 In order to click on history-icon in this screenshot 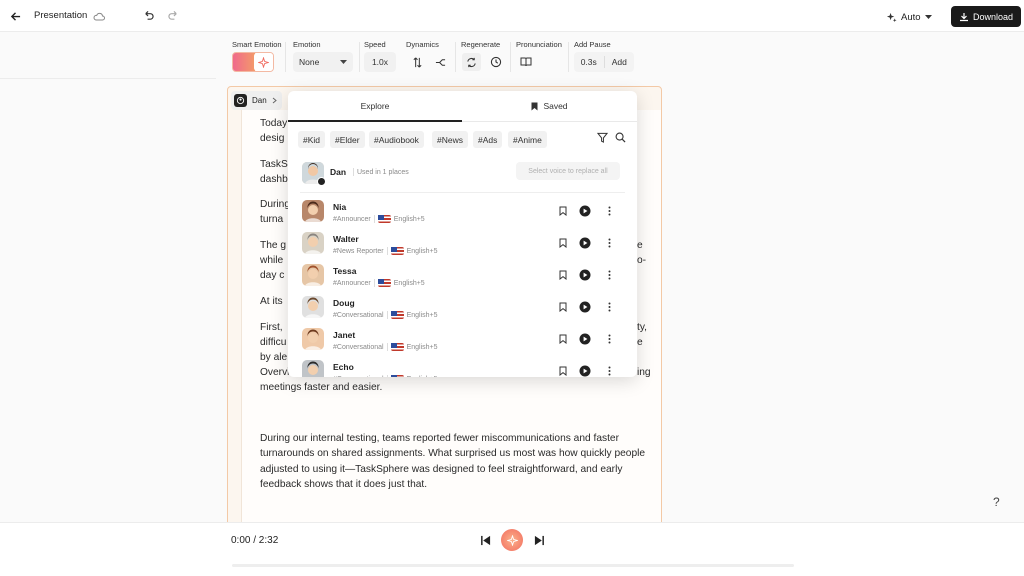, I will do `click(496, 62)`.